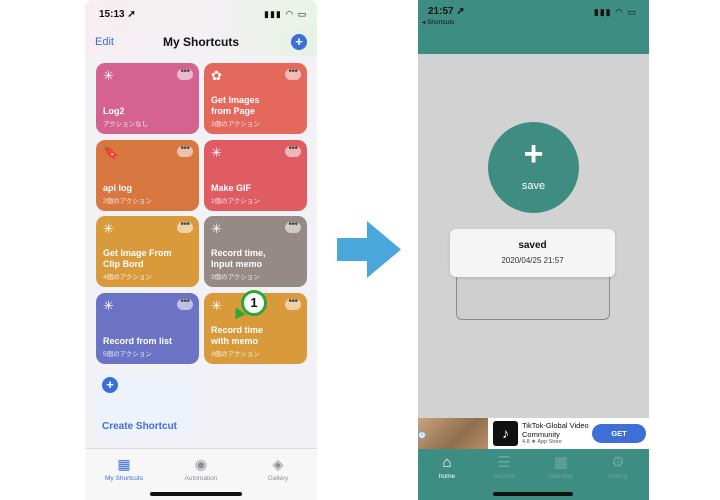 The height and width of the screenshot is (500, 720). What do you see at coordinates (201, 464) in the screenshot?
I see `automation-icon: ◉` at bounding box center [201, 464].